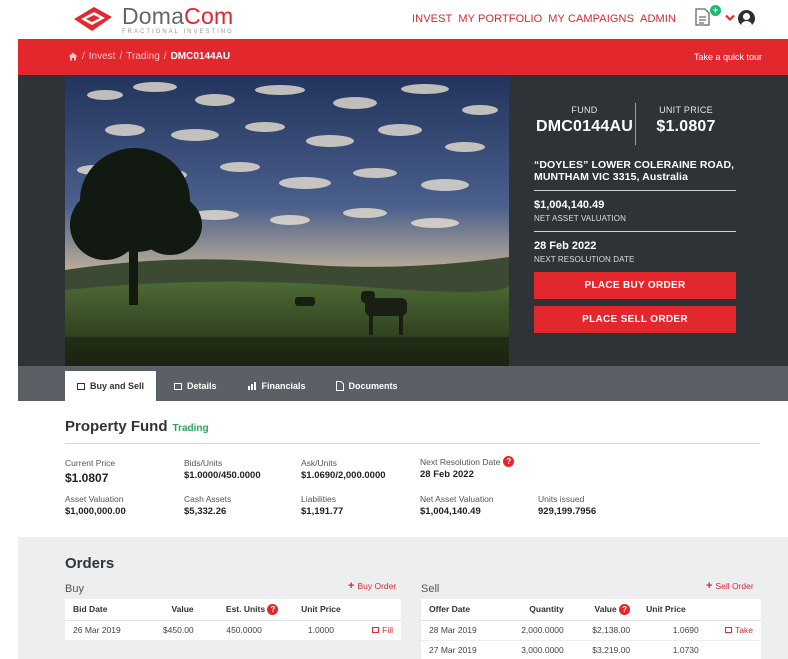  I want to click on place-sell-order-button: PLACE SELL ORDER, so click(635, 319).